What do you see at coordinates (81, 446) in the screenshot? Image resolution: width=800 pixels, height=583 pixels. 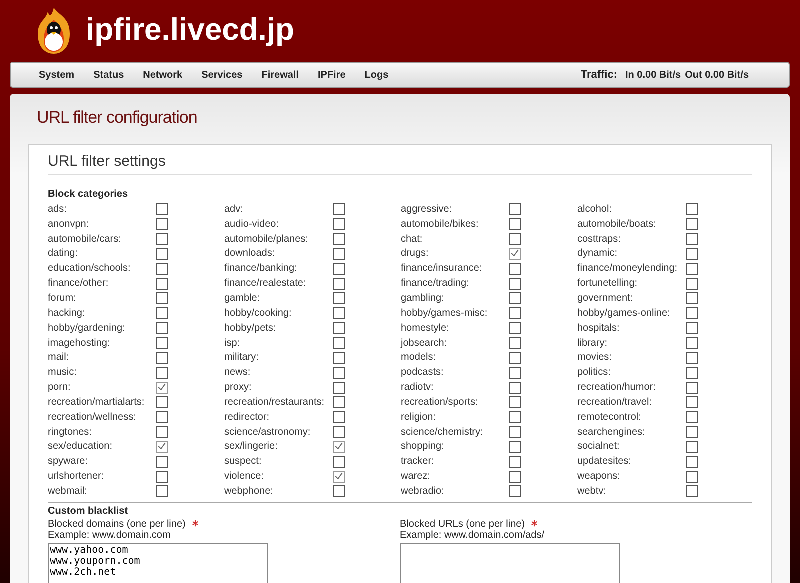 I see `category-label: sex/education:` at bounding box center [81, 446].